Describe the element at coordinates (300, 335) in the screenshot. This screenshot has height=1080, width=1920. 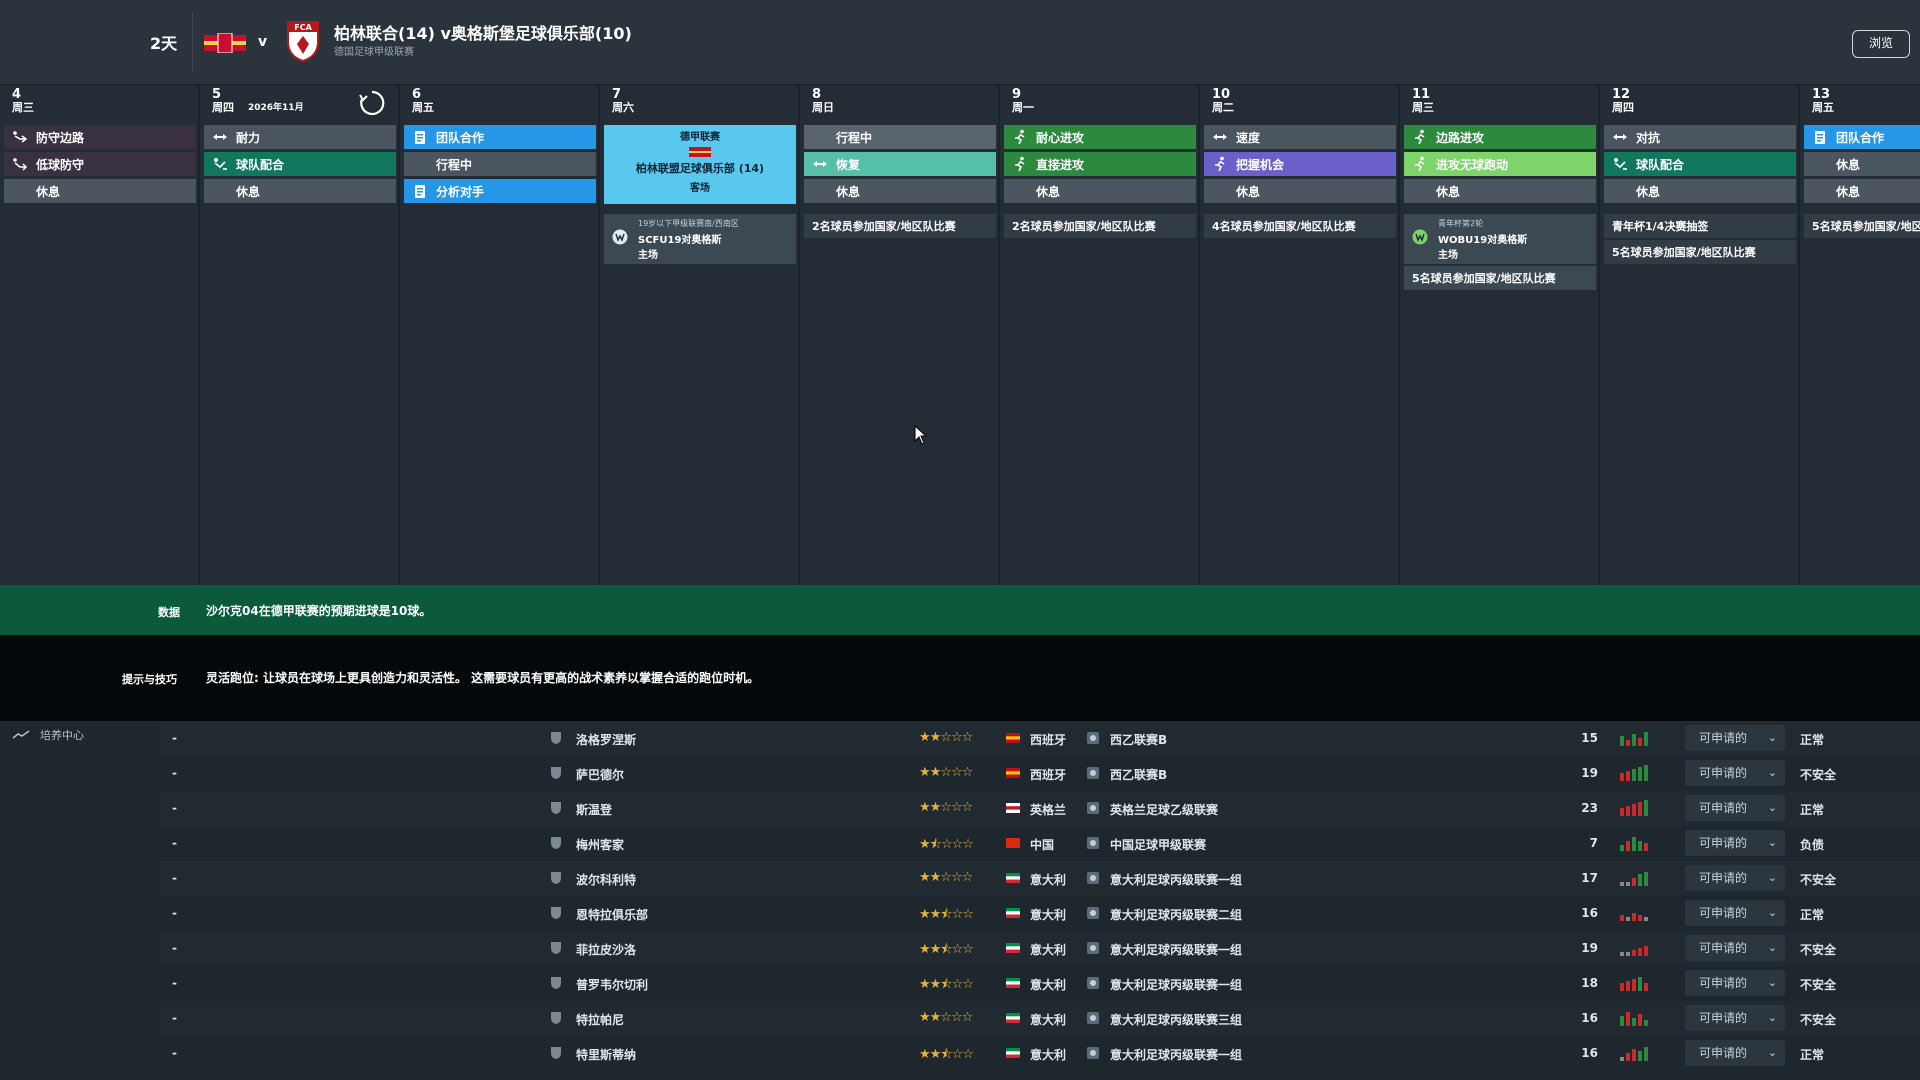
I see `day-column: 5 周四 2026年11月 耐力 球队配合 休息` at that location.